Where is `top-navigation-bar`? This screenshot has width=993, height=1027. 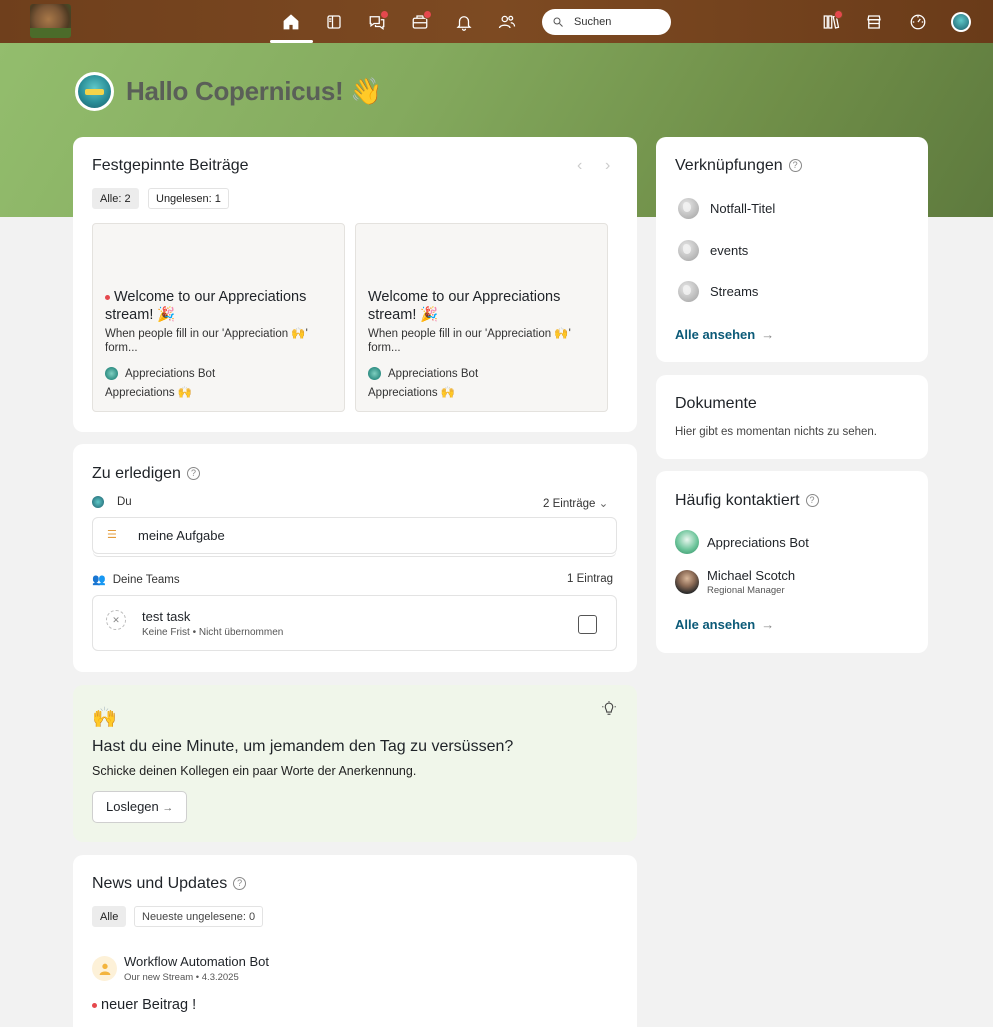 top-navigation-bar is located at coordinates (496, 21).